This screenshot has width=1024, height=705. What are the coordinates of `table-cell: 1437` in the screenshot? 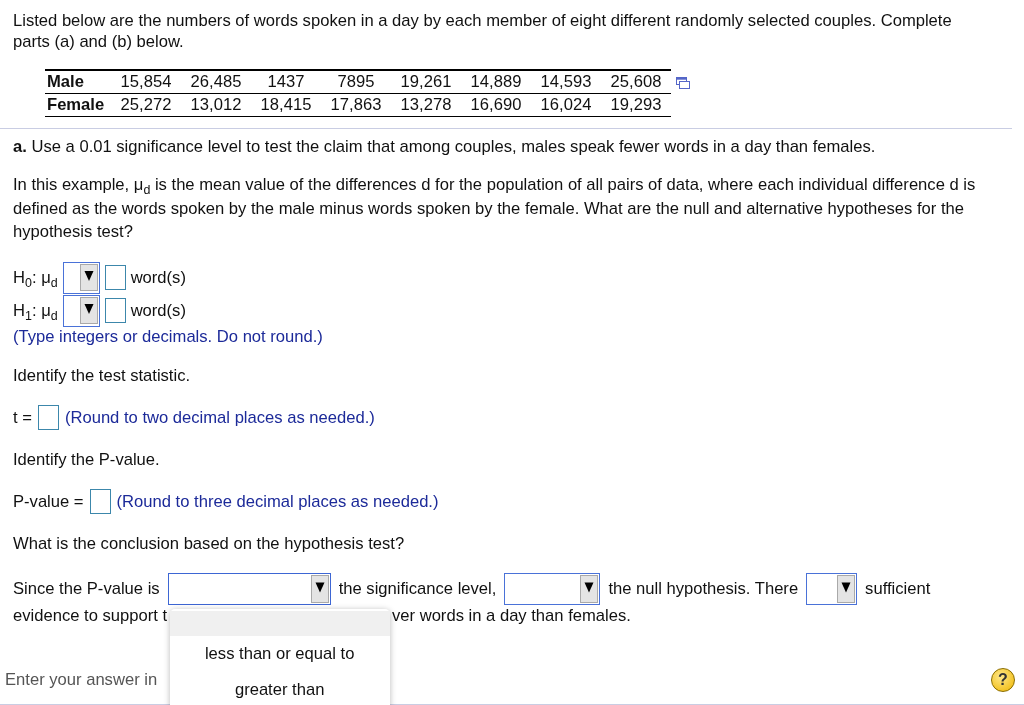 It's located at (286, 82).